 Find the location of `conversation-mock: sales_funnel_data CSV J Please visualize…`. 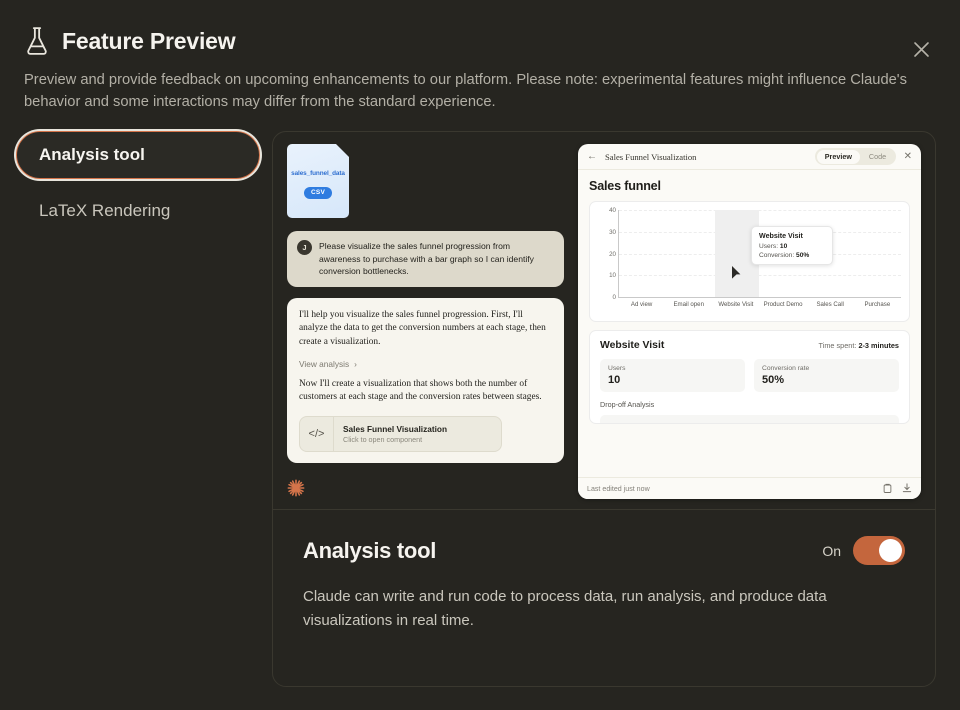

conversation-mock: sales_funnel_data CSV J Please visualize… is located at coordinates (425, 321).